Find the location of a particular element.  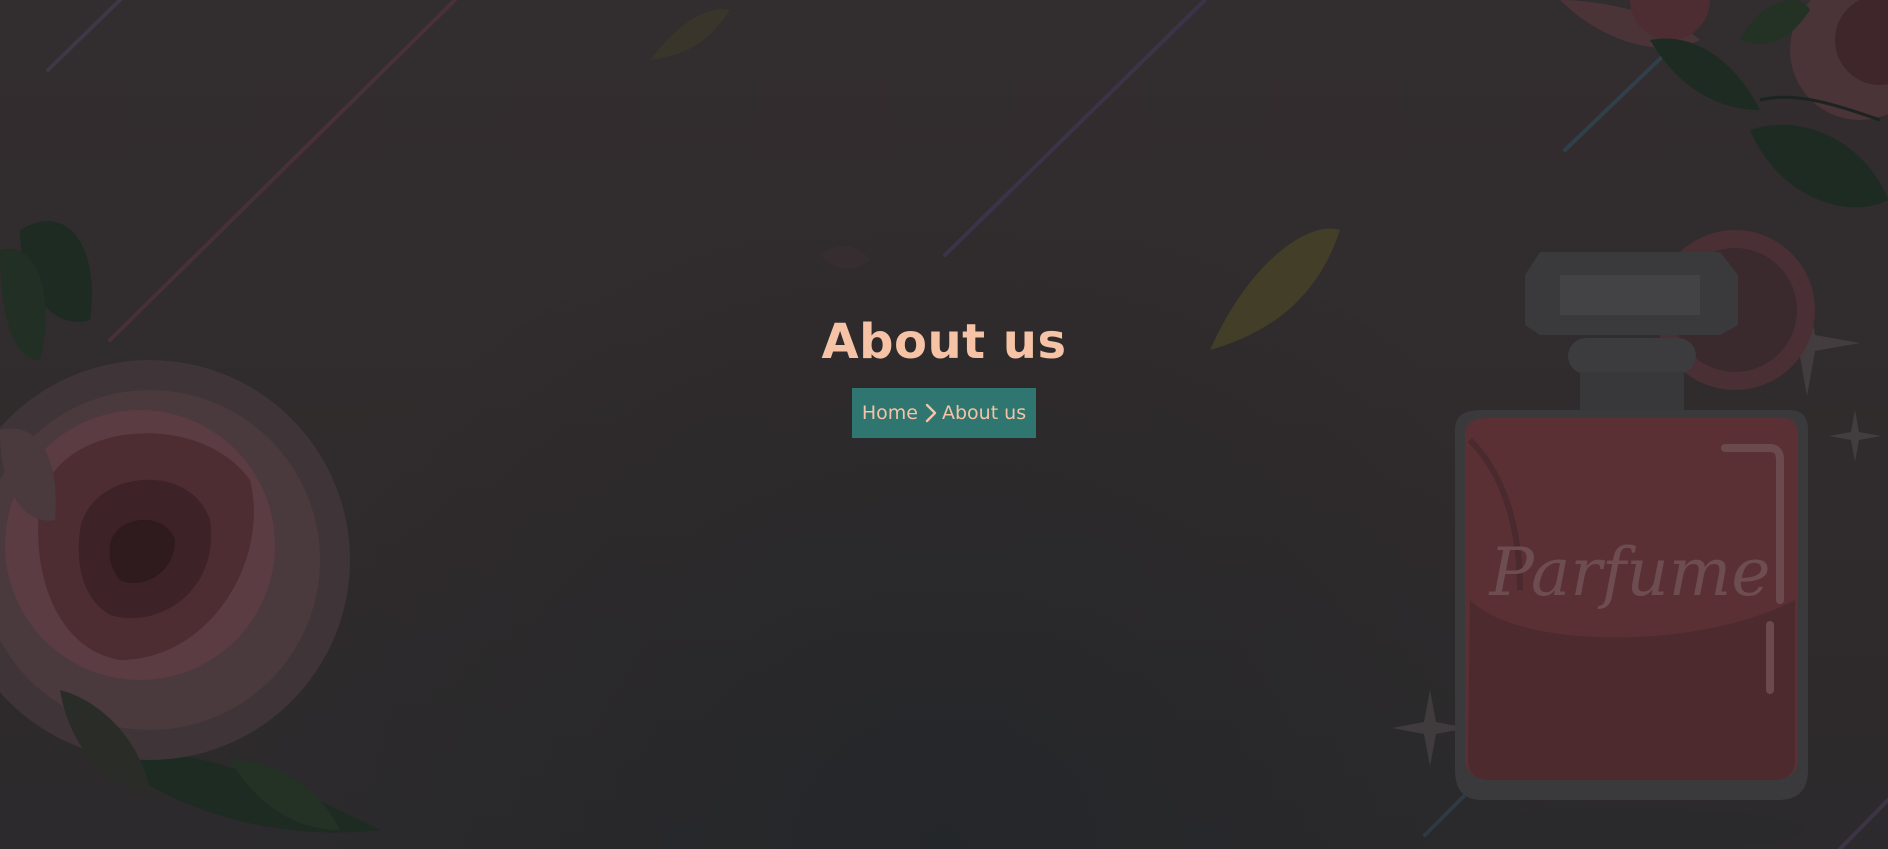

confetti-shapes is located at coordinates (995, 179).